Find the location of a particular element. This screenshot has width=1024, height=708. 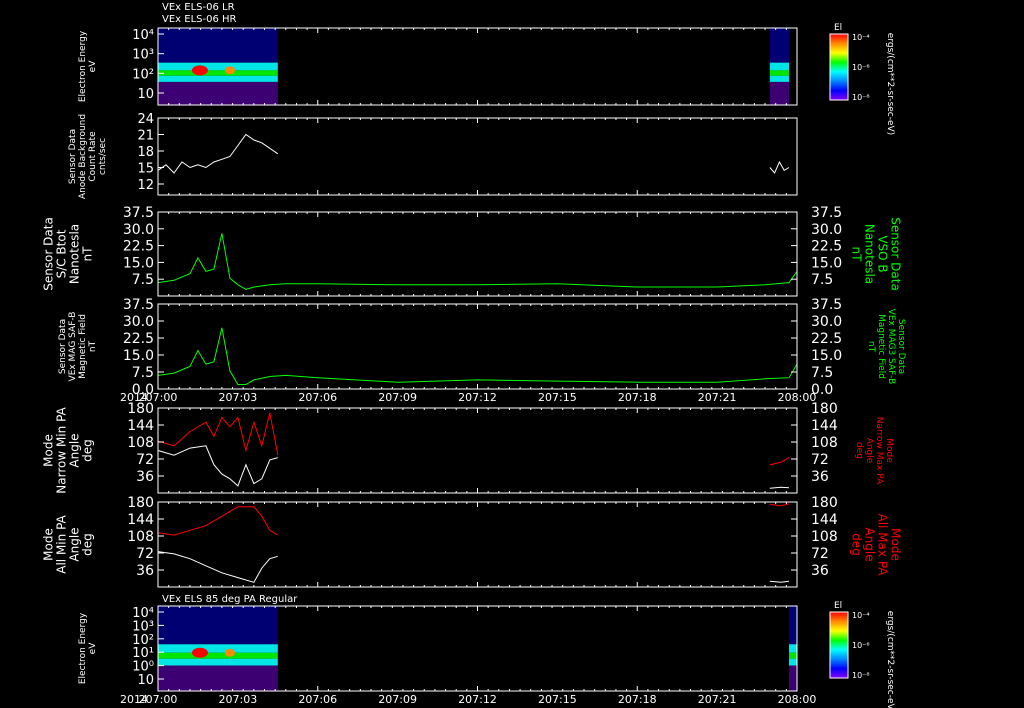

y-label-right-line: Narrow Max PA is located at coordinates (879, 451).